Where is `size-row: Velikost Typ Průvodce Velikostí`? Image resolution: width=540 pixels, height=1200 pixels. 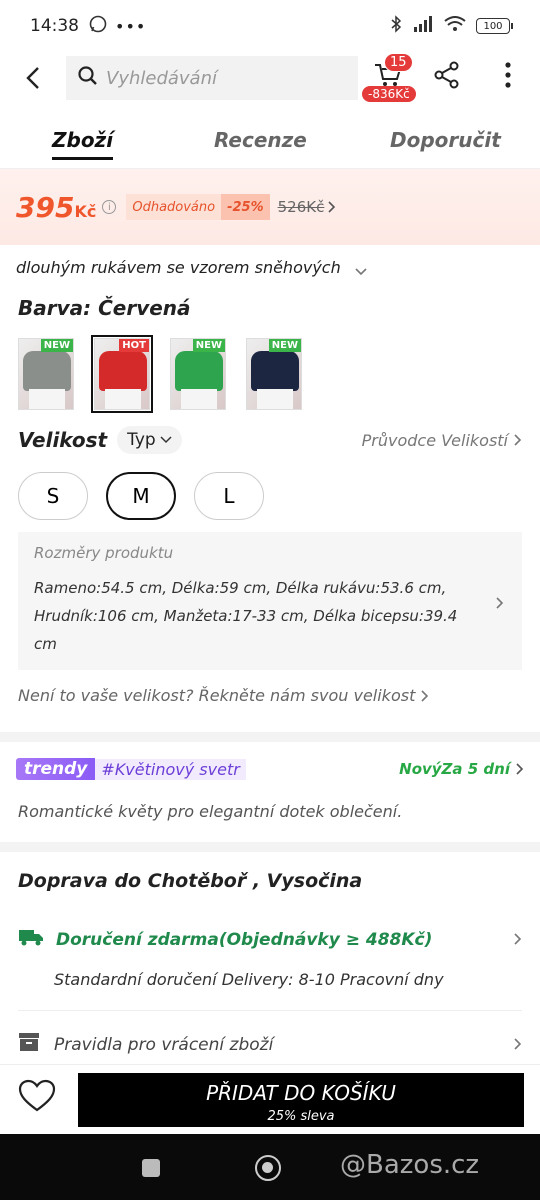 size-row: Velikost Typ Průvodce Velikostí is located at coordinates (270, 440).